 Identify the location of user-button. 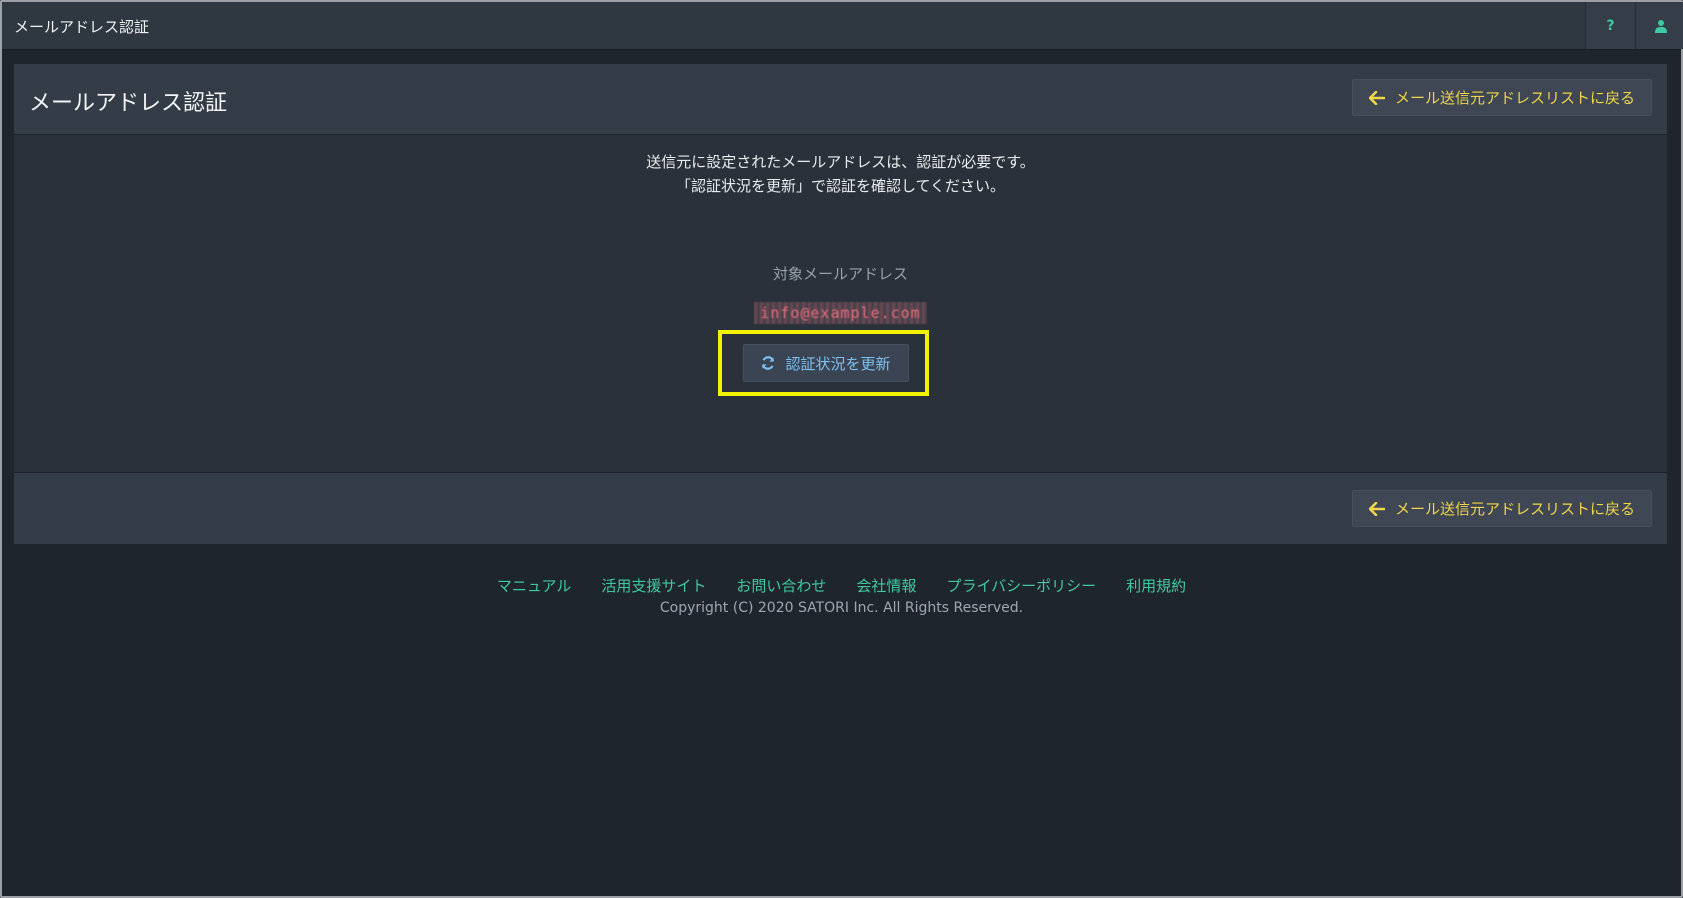
(1659, 25).